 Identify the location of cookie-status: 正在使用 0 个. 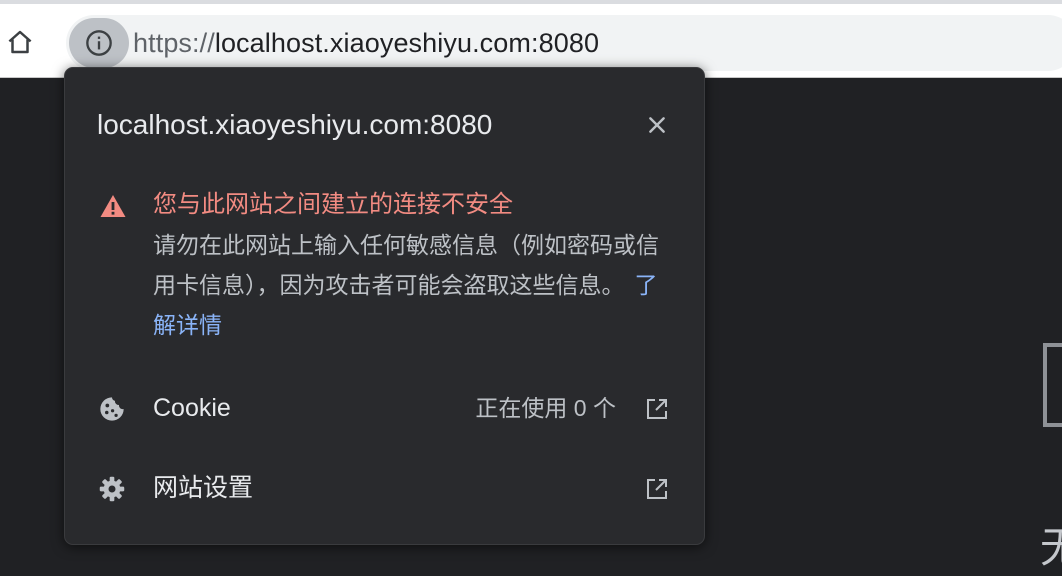
(545, 408).